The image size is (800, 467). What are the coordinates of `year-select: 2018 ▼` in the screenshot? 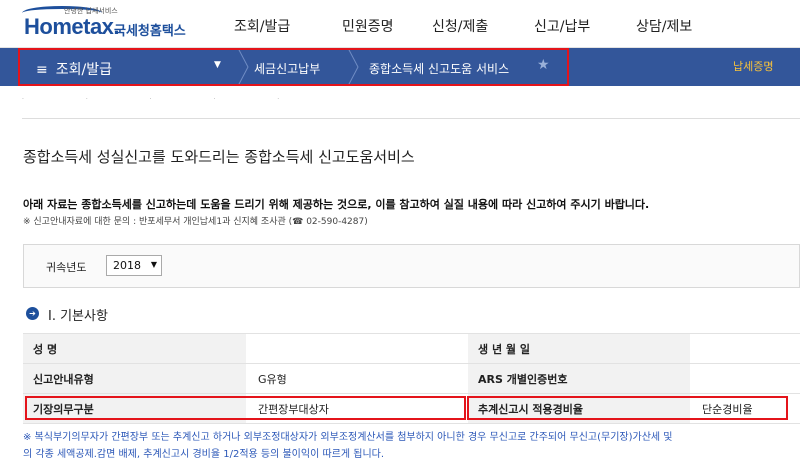 It's located at (134, 265).